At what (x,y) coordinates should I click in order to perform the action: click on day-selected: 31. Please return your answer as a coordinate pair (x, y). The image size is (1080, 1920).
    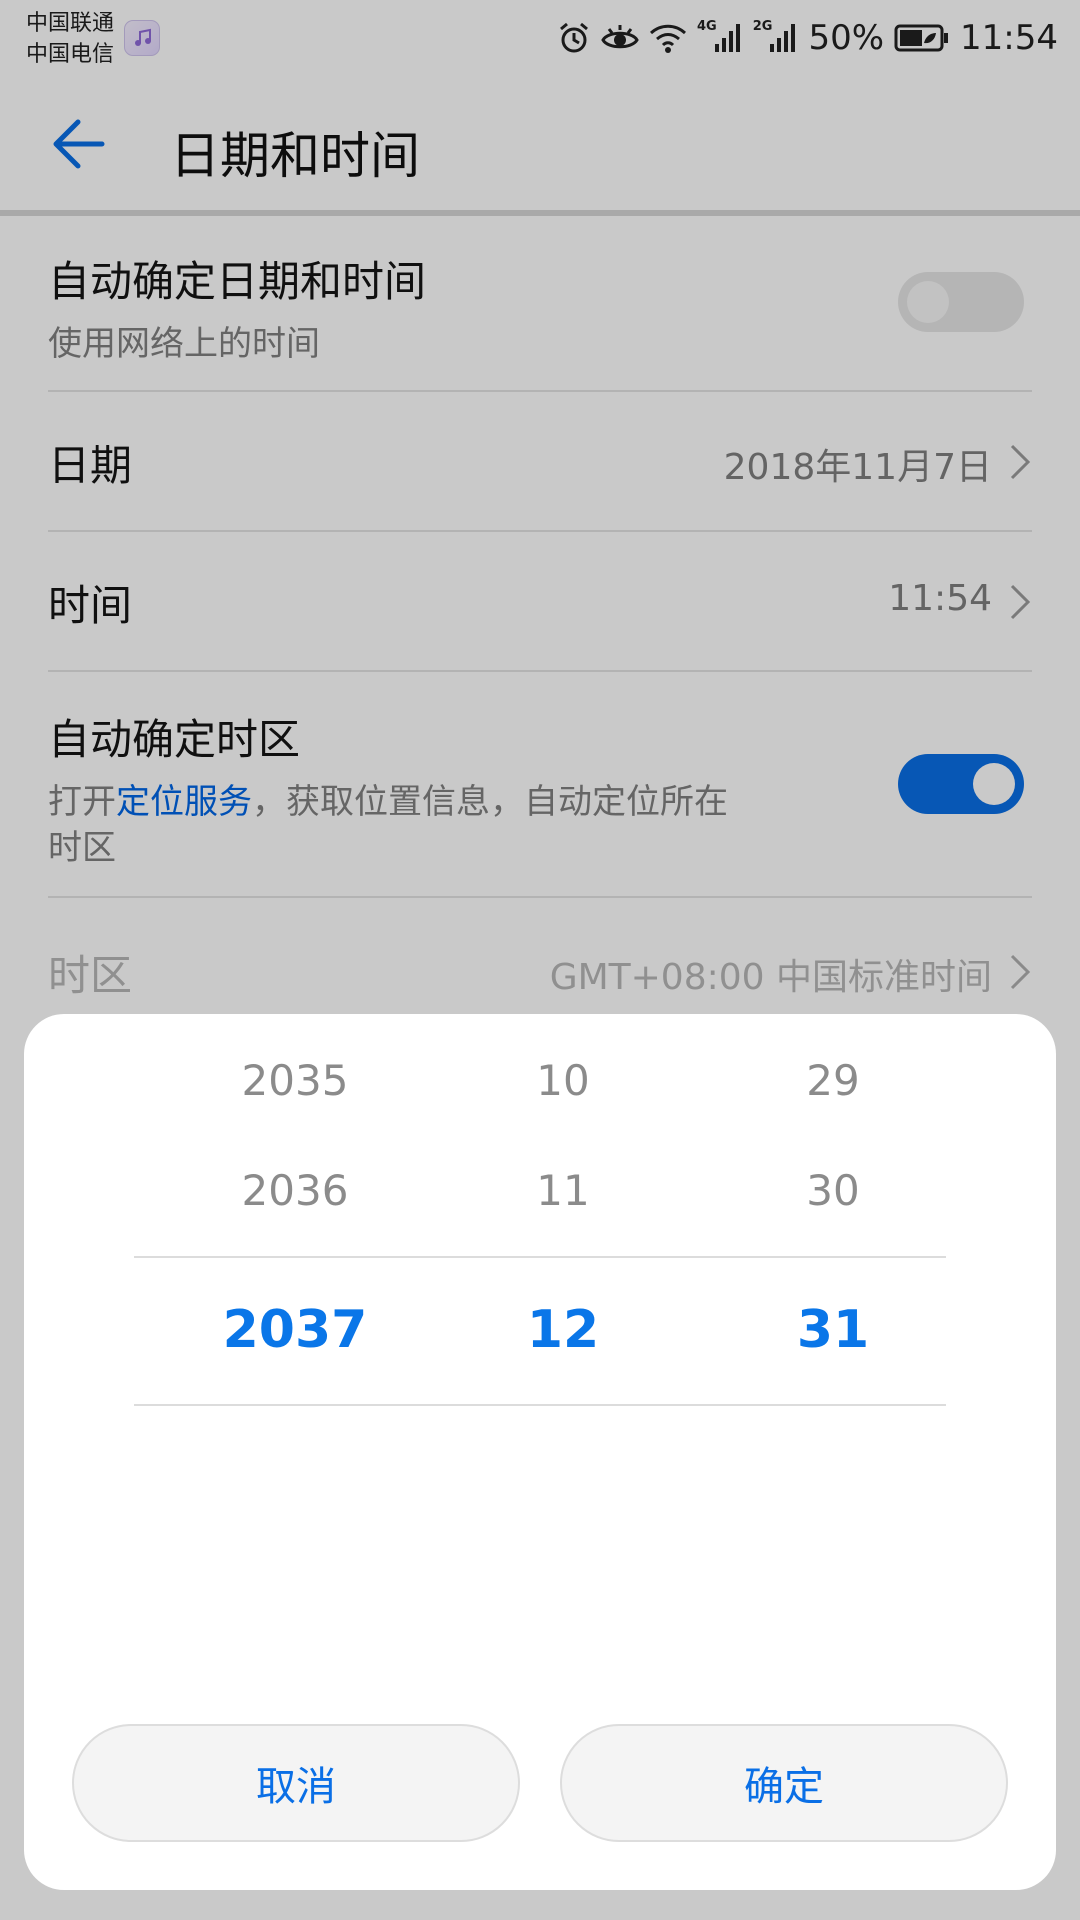
    Looking at the image, I should click on (833, 1330).